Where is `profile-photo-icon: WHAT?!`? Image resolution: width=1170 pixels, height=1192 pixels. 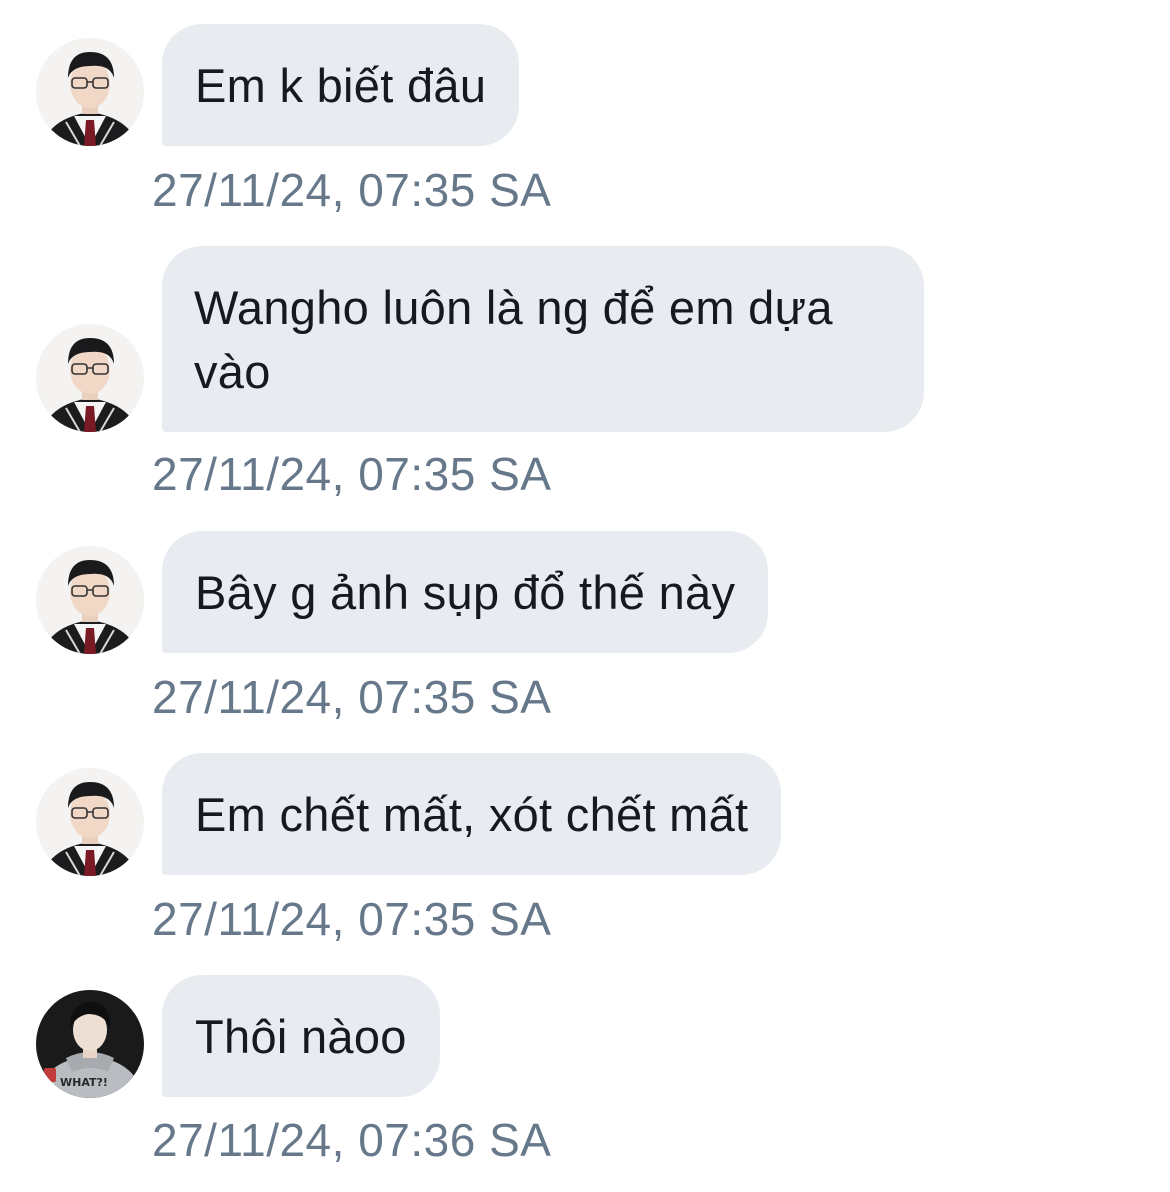 profile-photo-icon: WHAT?! is located at coordinates (90, 1044).